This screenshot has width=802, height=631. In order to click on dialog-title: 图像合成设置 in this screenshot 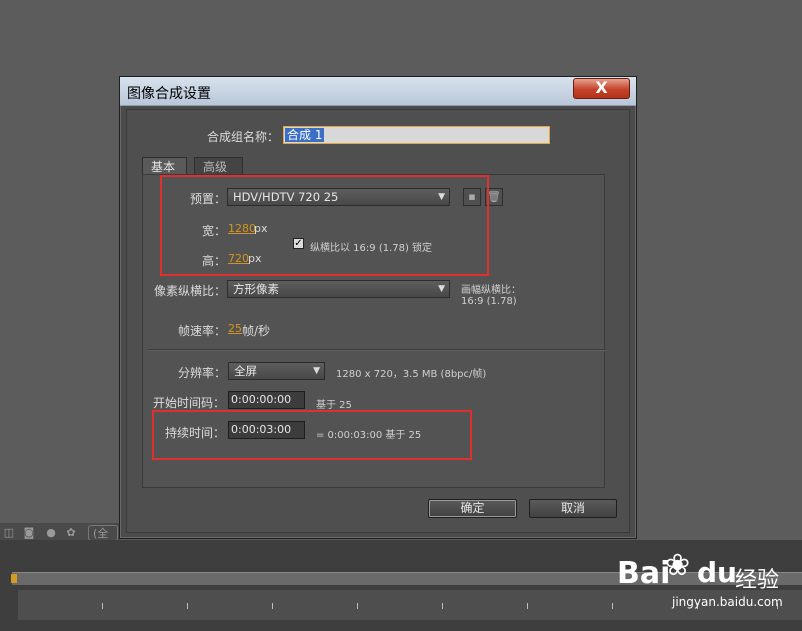, I will do `click(169, 94)`.